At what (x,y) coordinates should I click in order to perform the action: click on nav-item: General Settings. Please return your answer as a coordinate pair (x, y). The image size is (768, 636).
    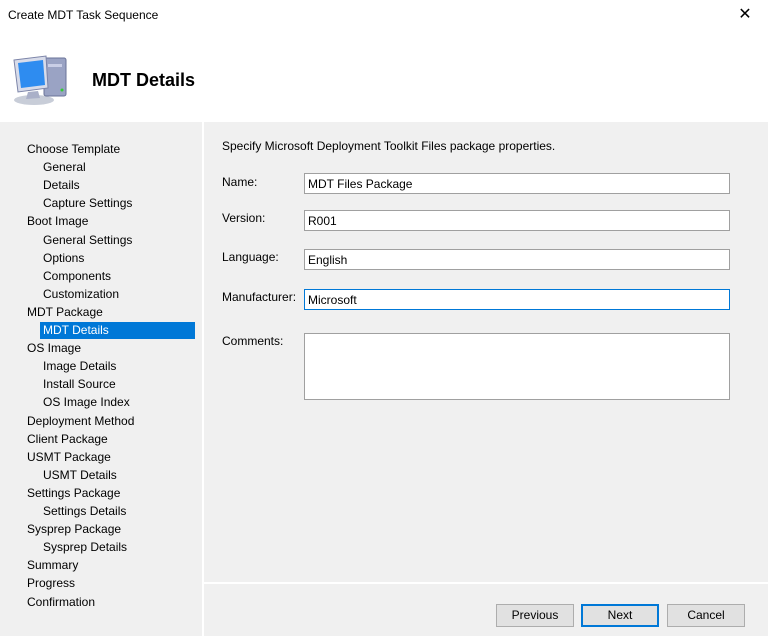
    Looking at the image, I should click on (86, 240).